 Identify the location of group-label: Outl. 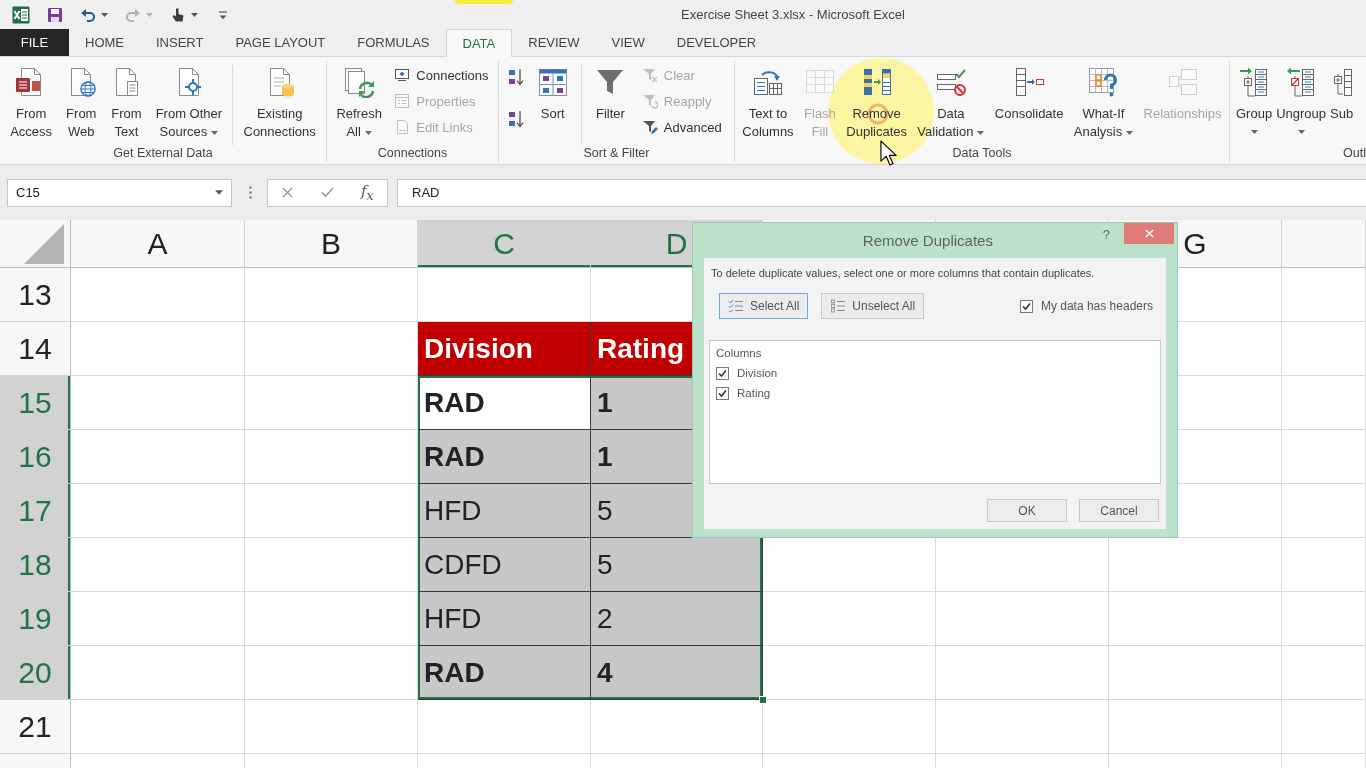
(1354, 153).